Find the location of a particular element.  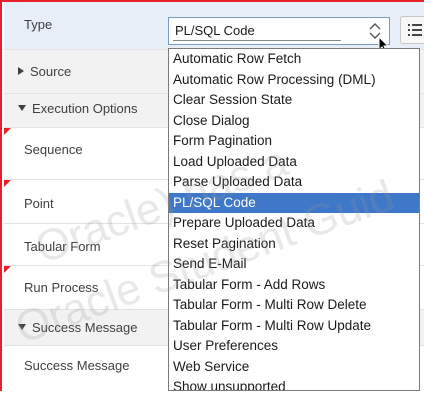

option-web-service: Web Service is located at coordinates (294, 367).